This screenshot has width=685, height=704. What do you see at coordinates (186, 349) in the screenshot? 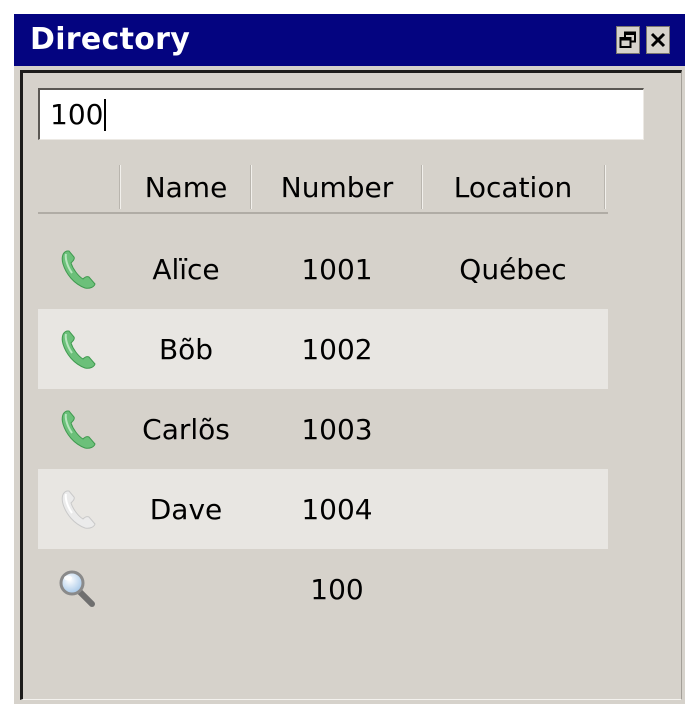
I see `cell-name: Bõb` at bounding box center [186, 349].